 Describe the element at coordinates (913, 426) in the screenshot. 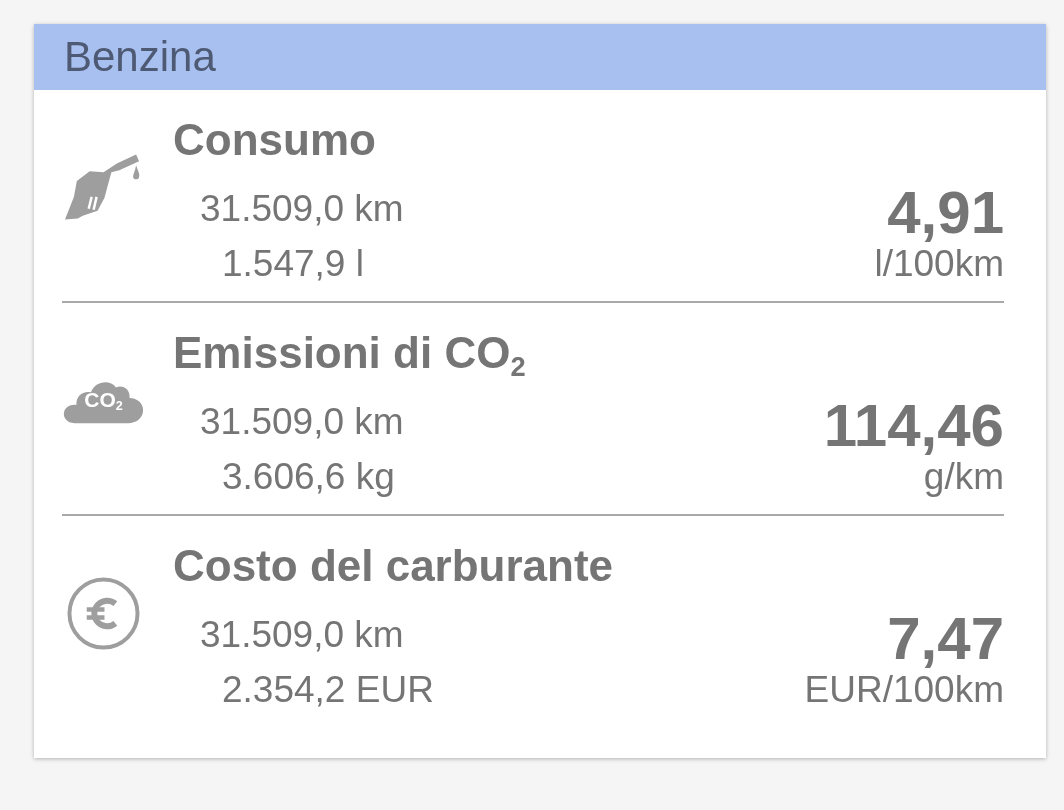

I see `result-value: 114,46` at that location.